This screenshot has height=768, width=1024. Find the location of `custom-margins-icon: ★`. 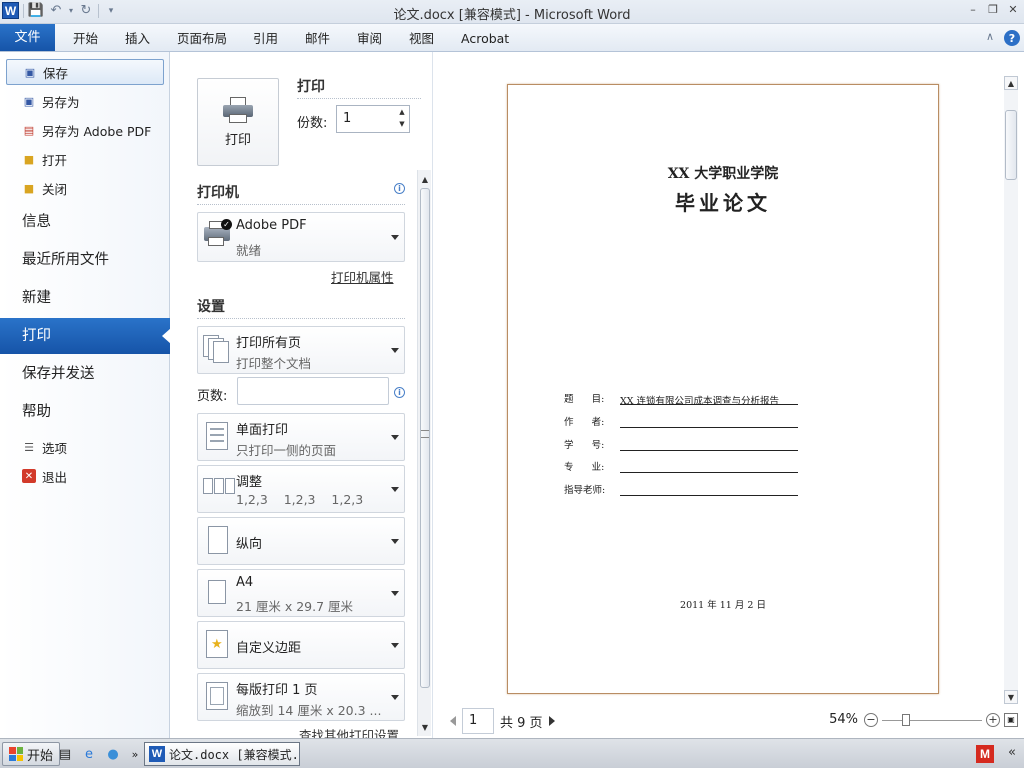

custom-margins-icon: ★ is located at coordinates (217, 645).